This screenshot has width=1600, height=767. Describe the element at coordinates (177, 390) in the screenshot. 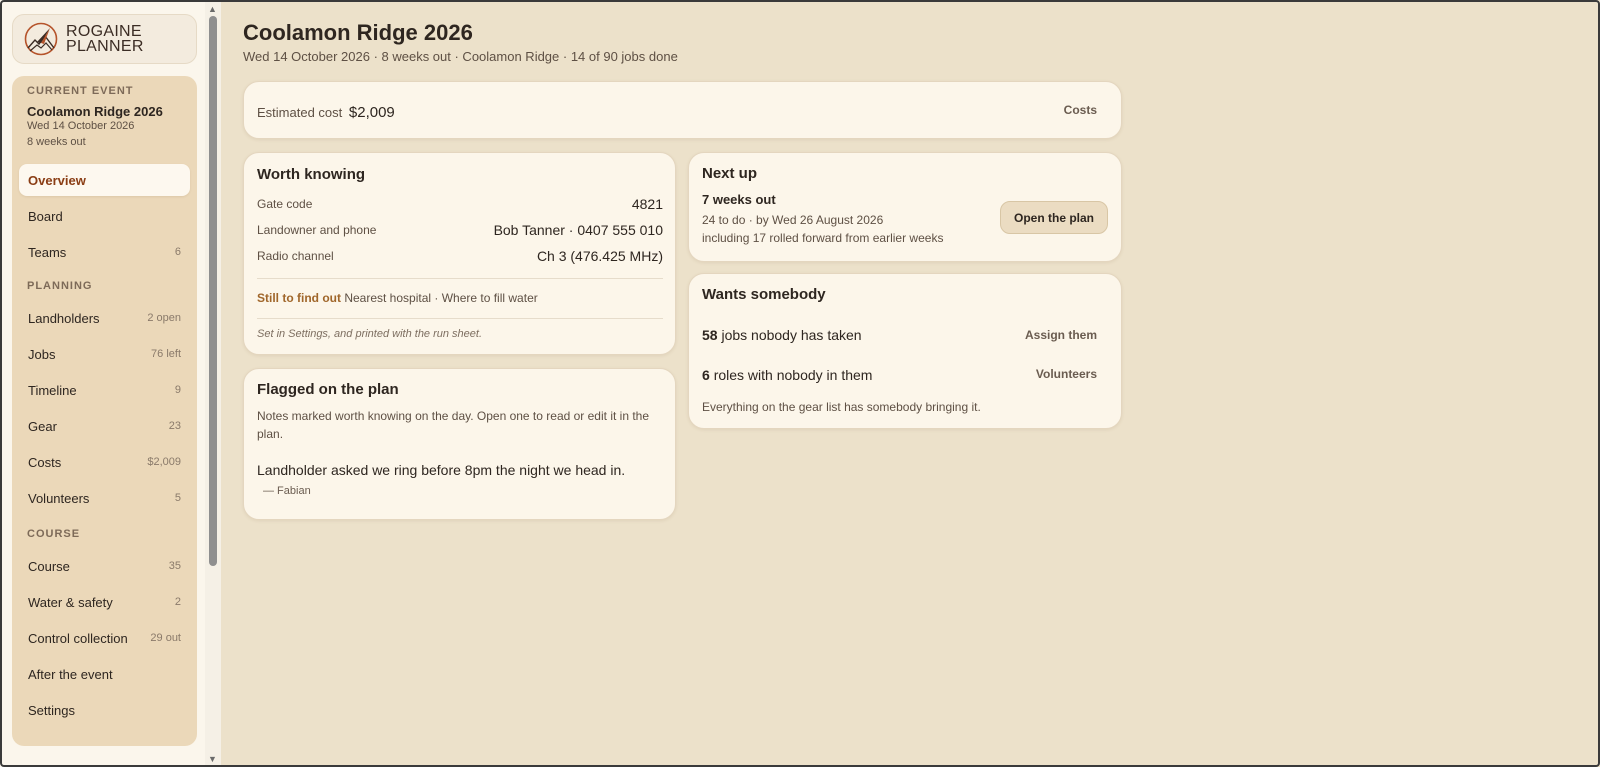

I see `timeline-count: 9` at that location.